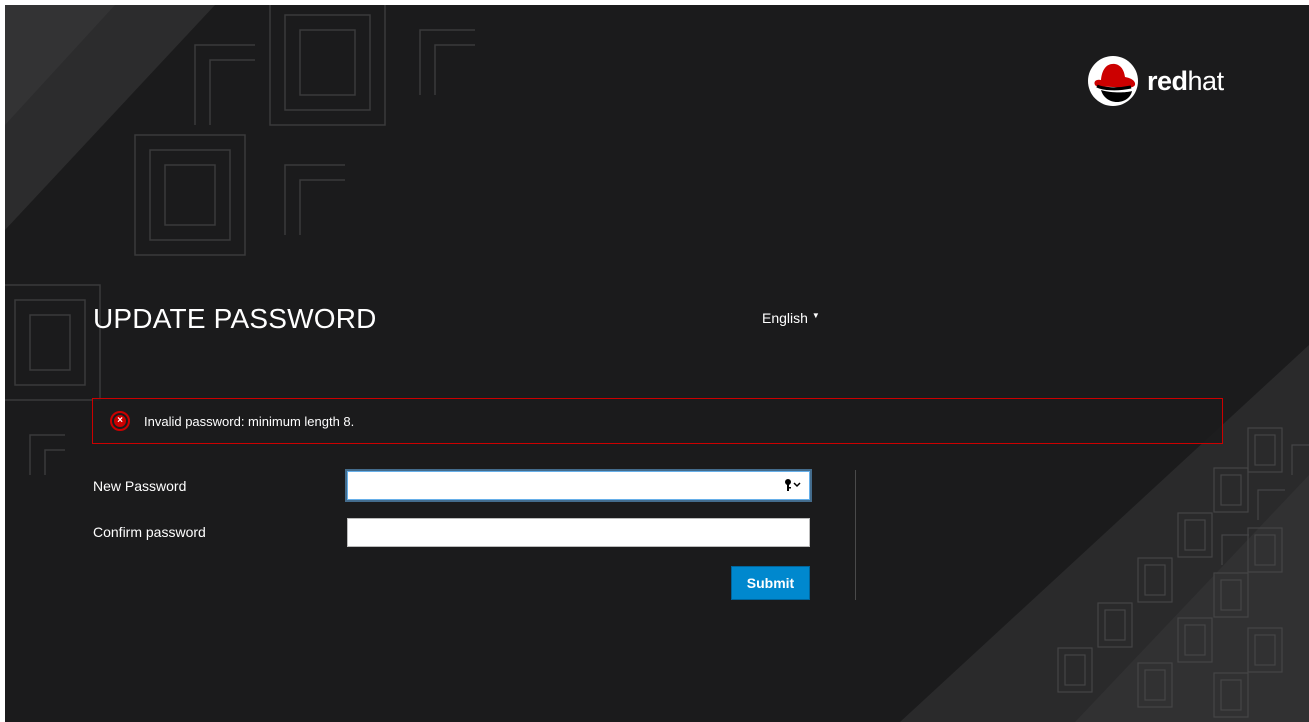 The height and width of the screenshot is (722, 1309). I want to click on error-message: Invalid password: minimum length 8., so click(249, 421).